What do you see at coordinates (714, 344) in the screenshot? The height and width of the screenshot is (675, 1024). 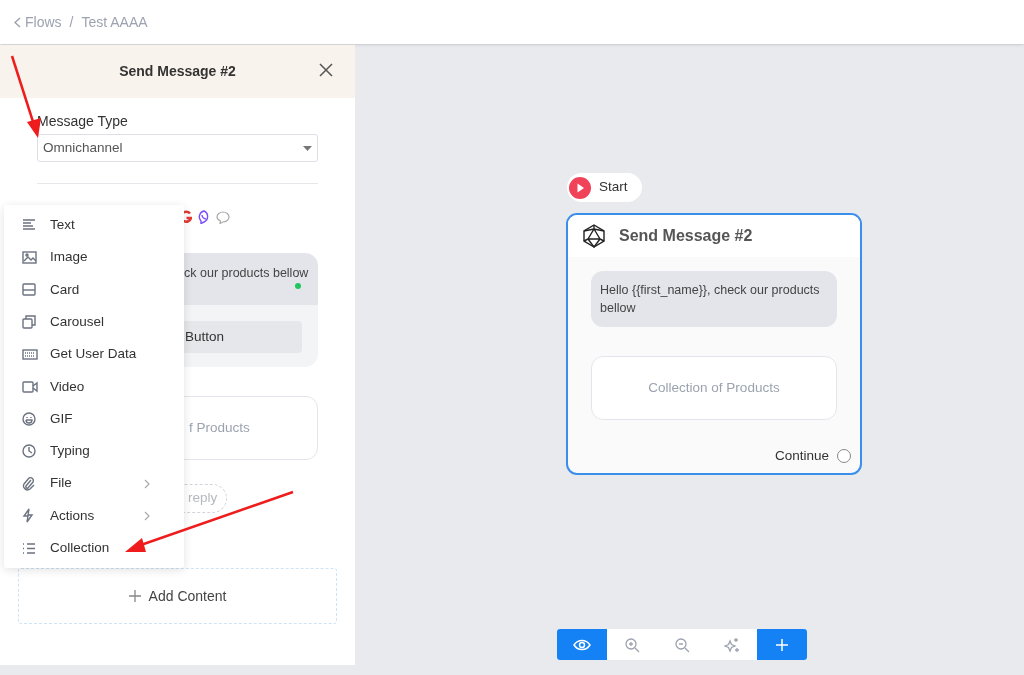 I see `message-node: Send Message #2 Hello {{first_name}}, check our products bellow Collection of Products Continue` at bounding box center [714, 344].